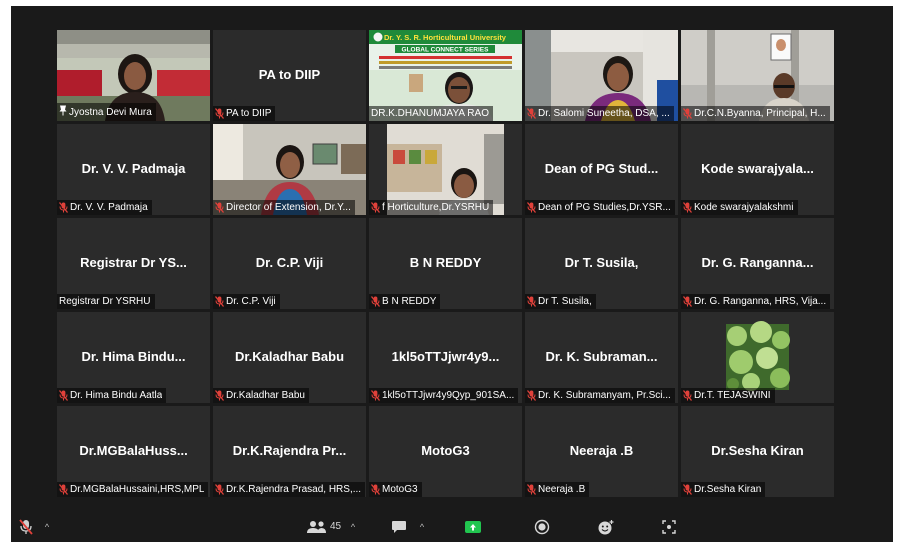  Describe the element at coordinates (112, 395) in the screenshot. I see `participant-name-tag: Dr. Hima Bindu Aatla` at that location.